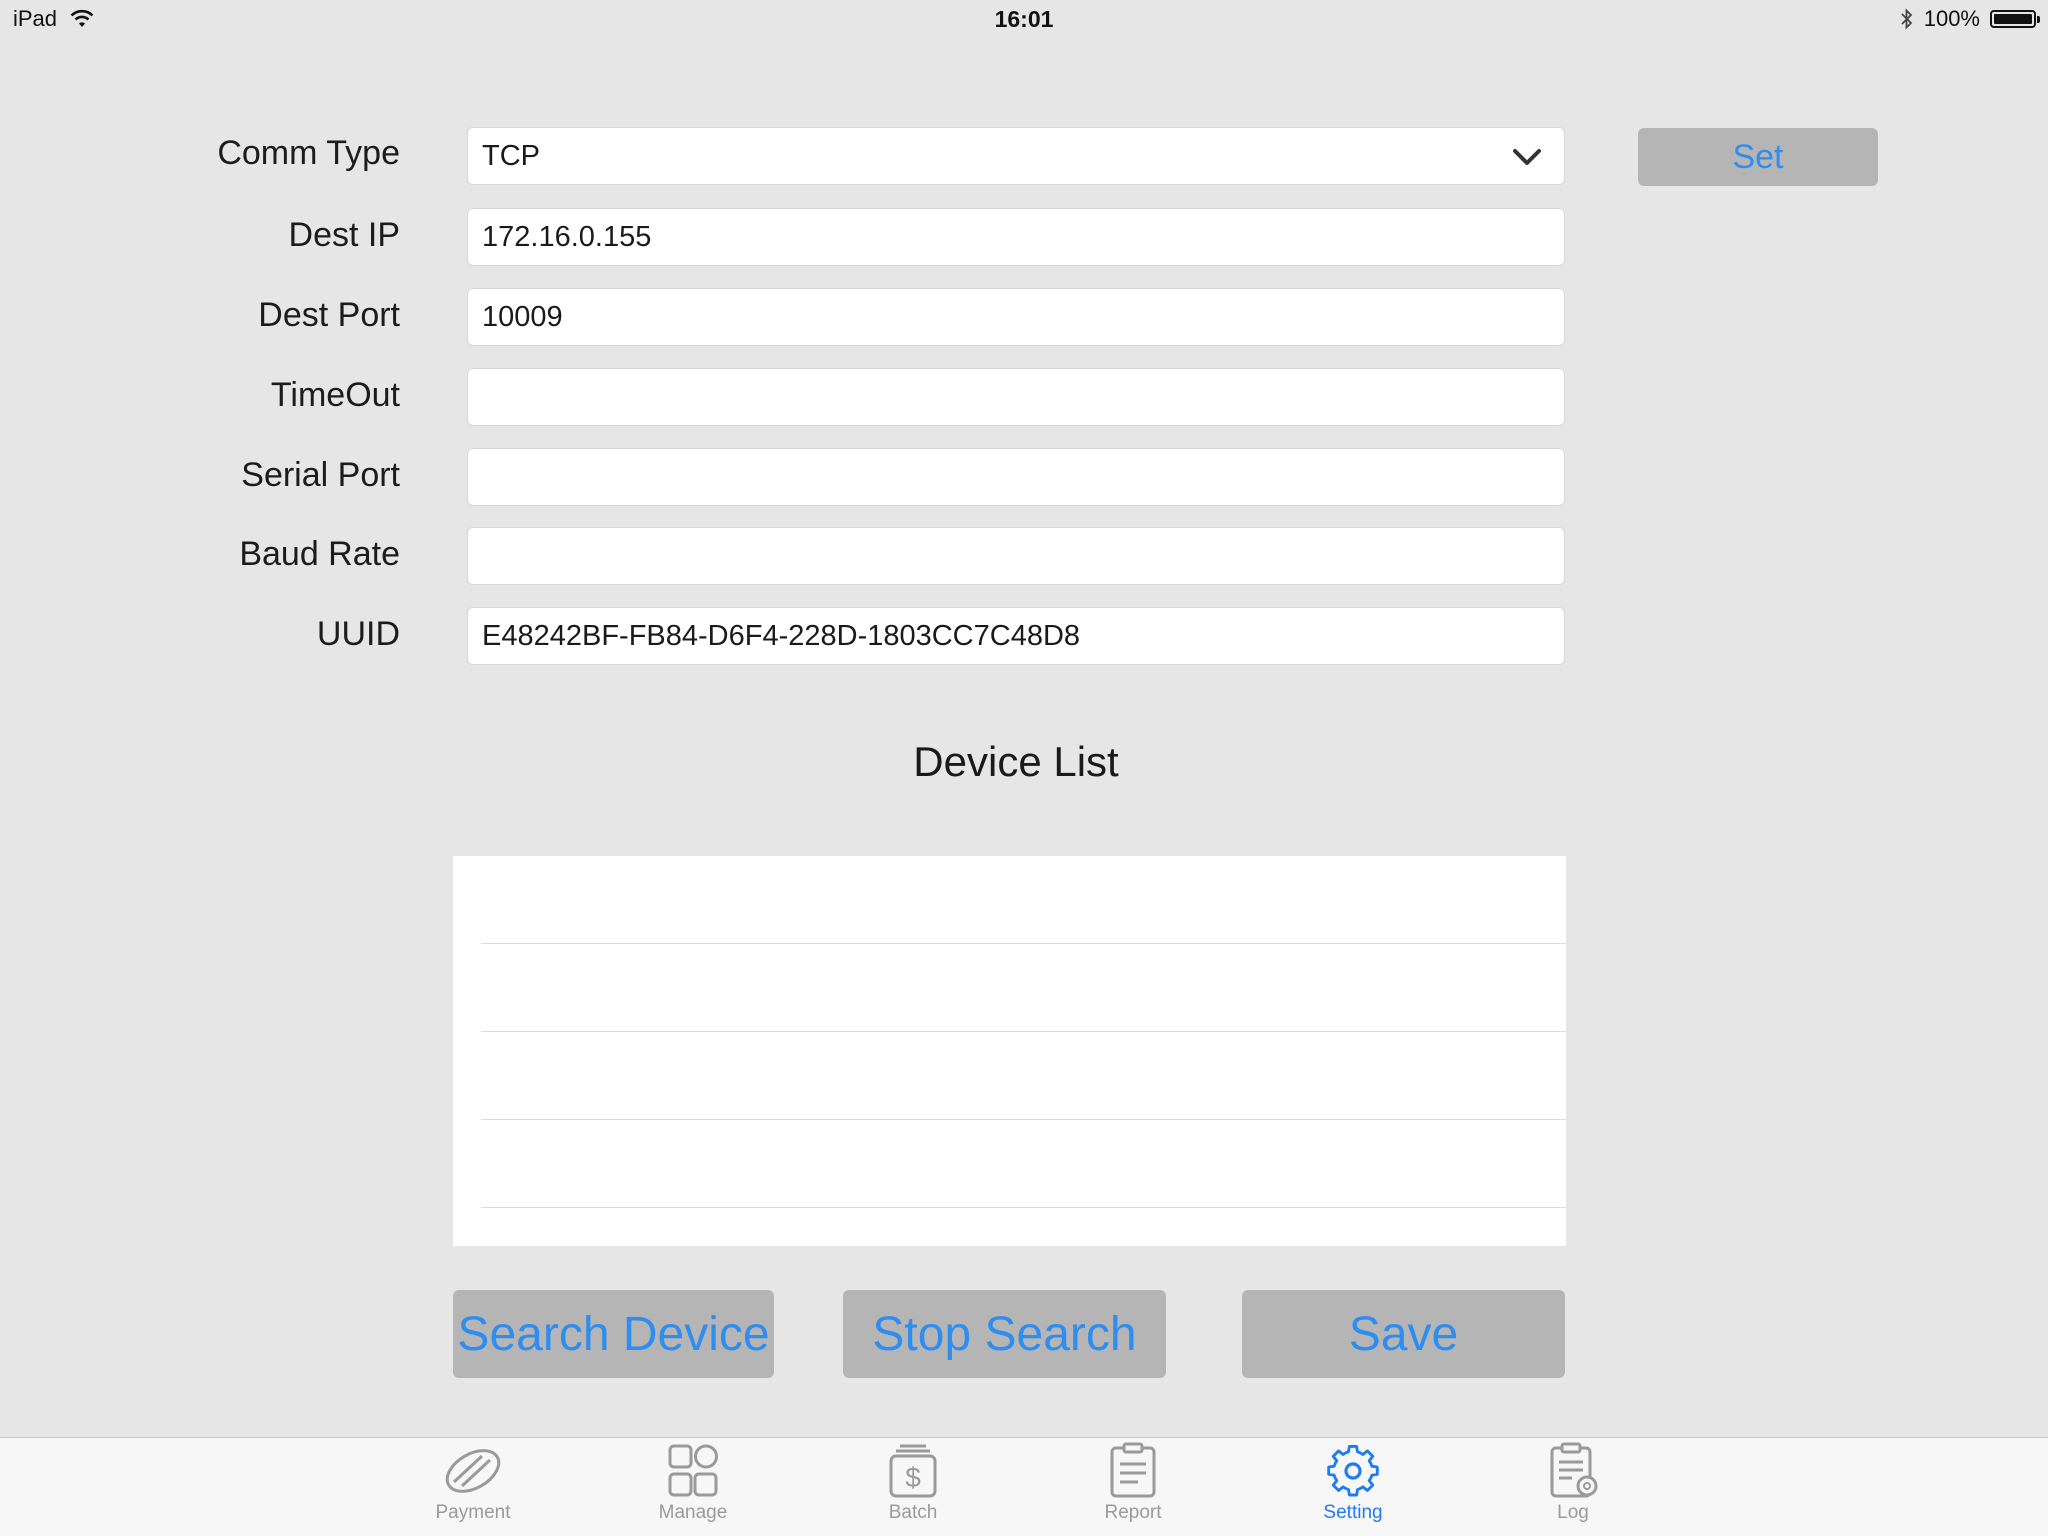  What do you see at coordinates (1906, 19) in the screenshot?
I see `bluetooth-icon` at bounding box center [1906, 19].